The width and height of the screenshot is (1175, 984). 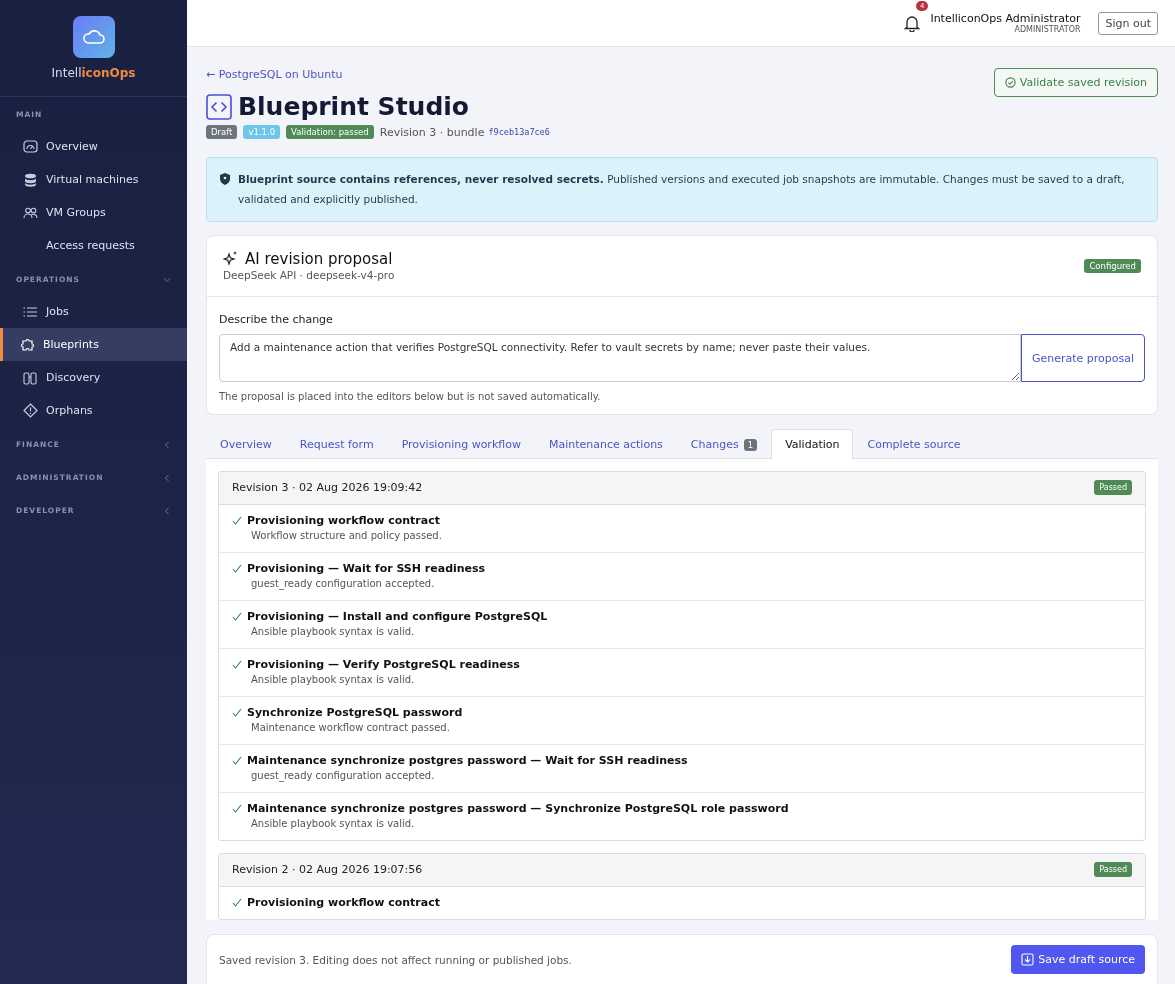 I want to click on shield-icon, so click(x=225, y=179).